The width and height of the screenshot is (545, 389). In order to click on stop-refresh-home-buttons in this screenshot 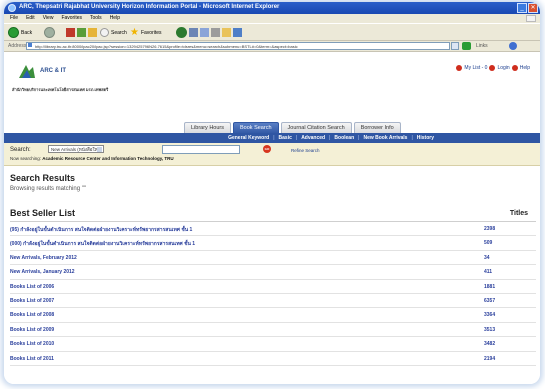, I will do `click(81, 32)`.